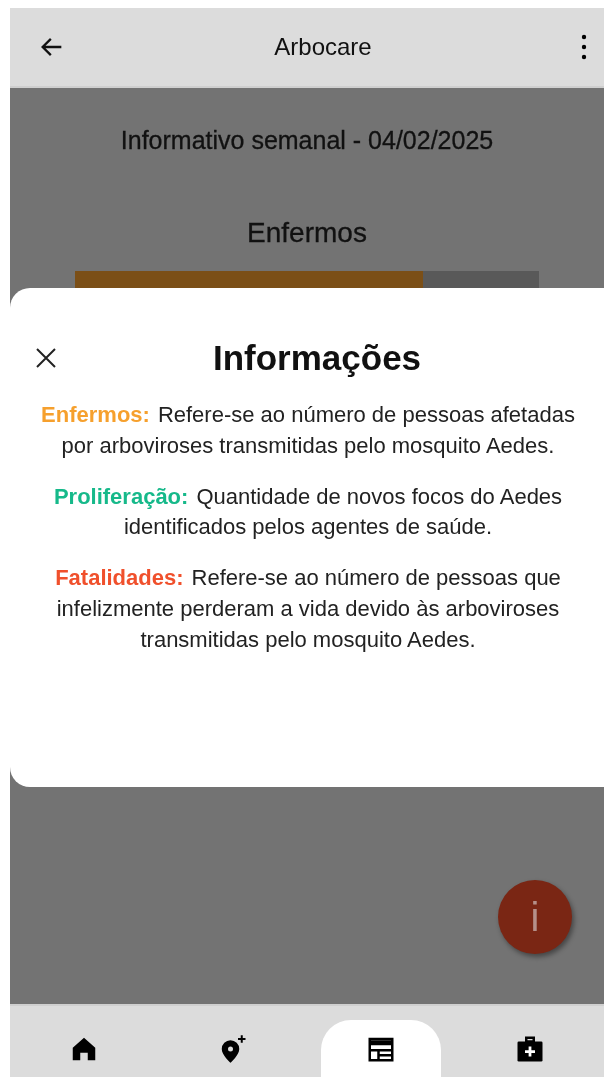  Describe the element at coordinates (307, 140) in the screenshot. I see `report-title: Informativo semanal - 04/02/2025` at that location.